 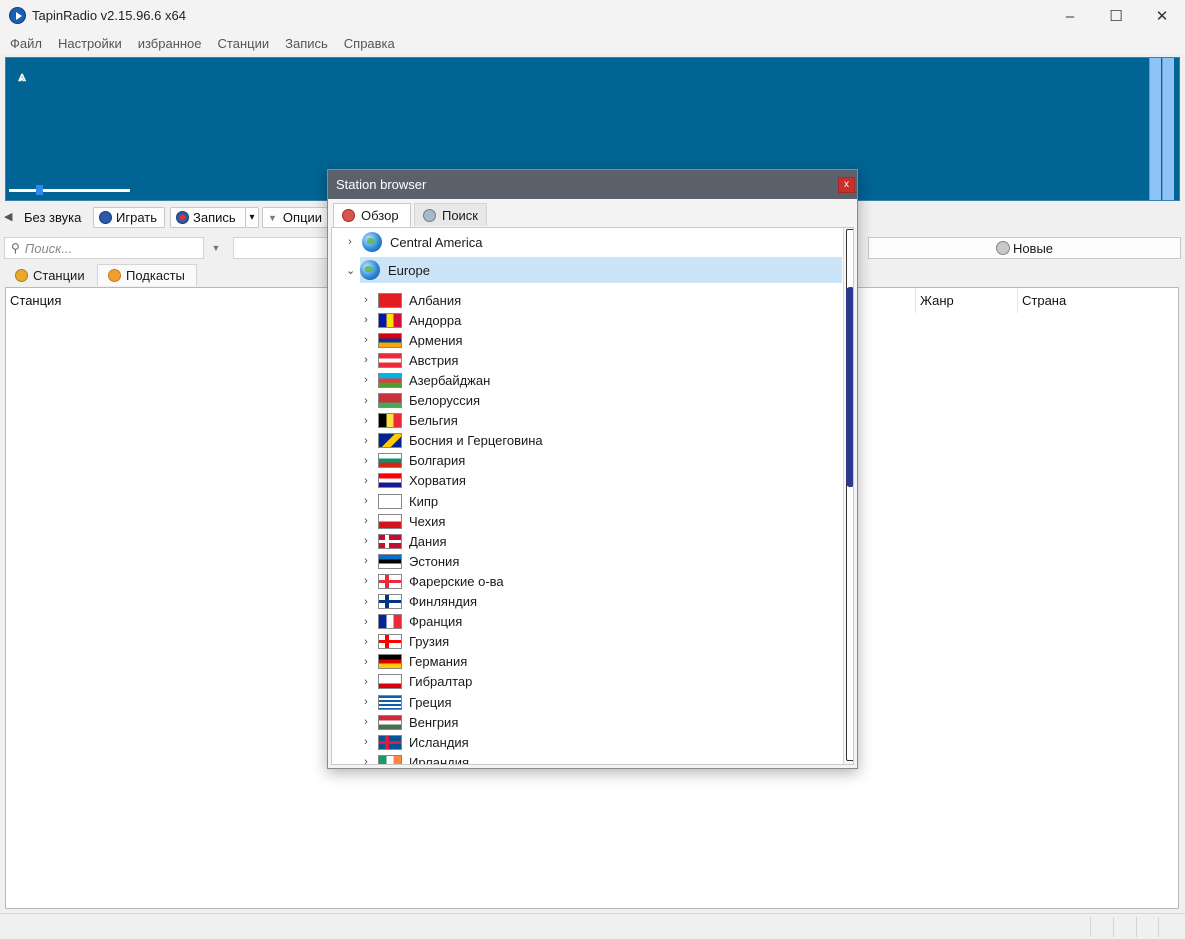 What do you see at coordinates (69, 190) in the screenshot?
I see `volume-slider` at bounding box center [69, 190].